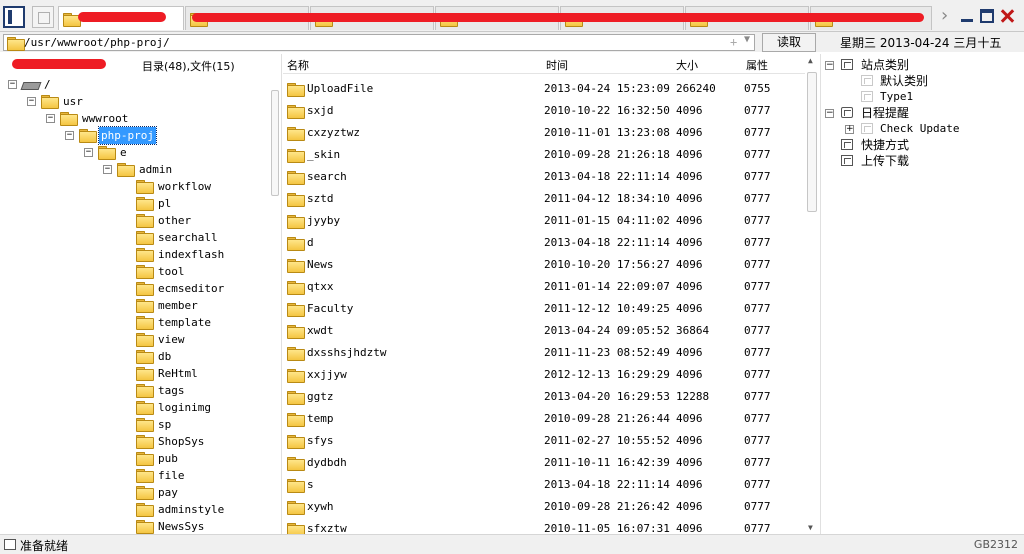 This screenshot has height=554, width=1024. I want to click on minimize-icon, so click(967, 16).